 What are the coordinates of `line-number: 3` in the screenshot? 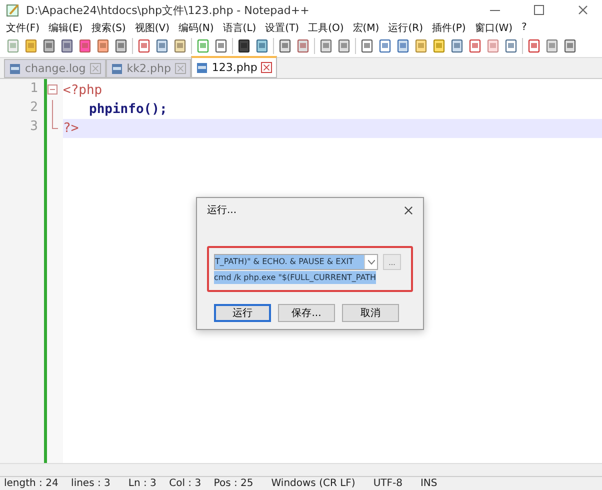 It's located at (34, 127).